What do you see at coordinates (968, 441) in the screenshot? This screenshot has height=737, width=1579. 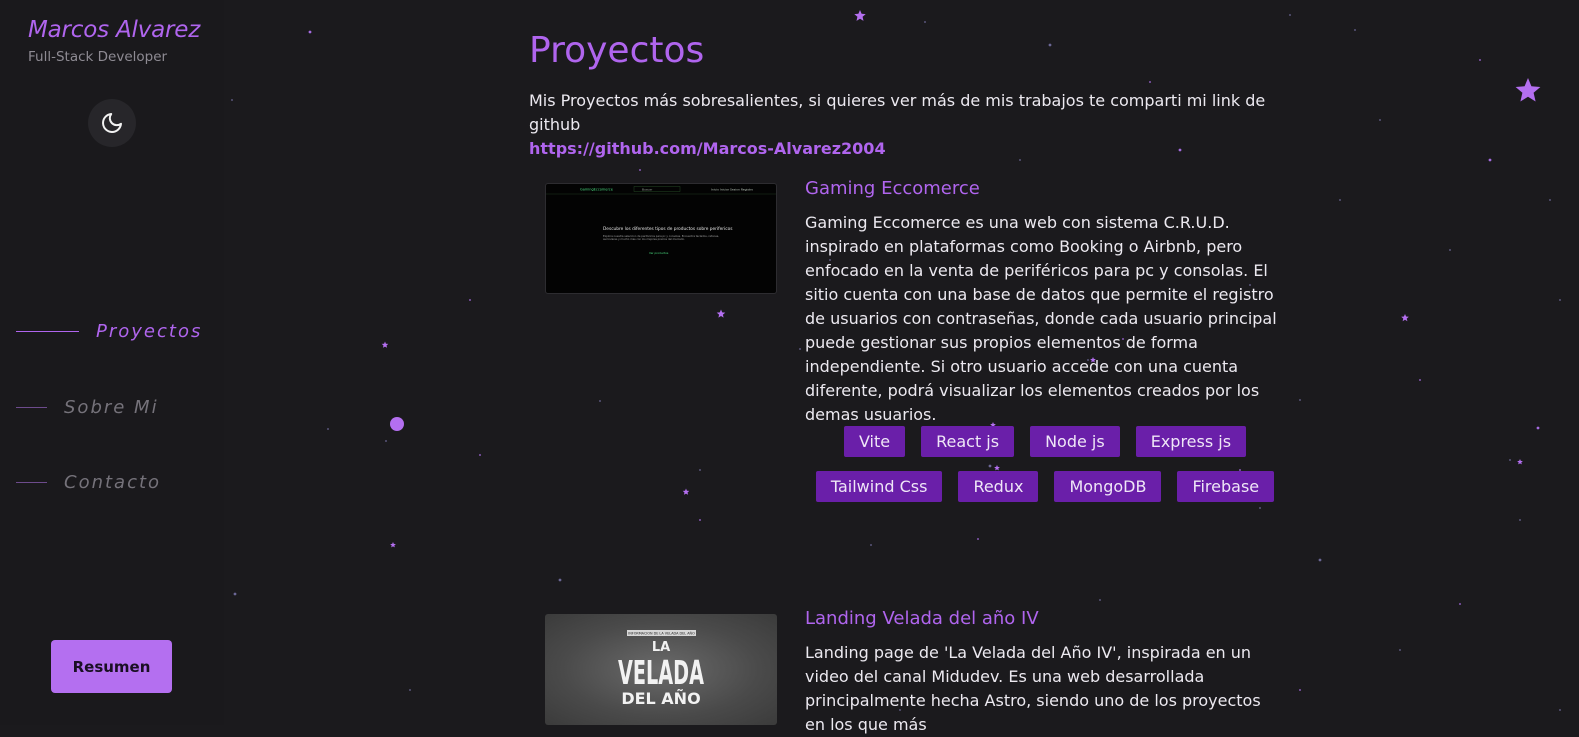 I see `tech-tag: React js` at bounding box center [968, 441].